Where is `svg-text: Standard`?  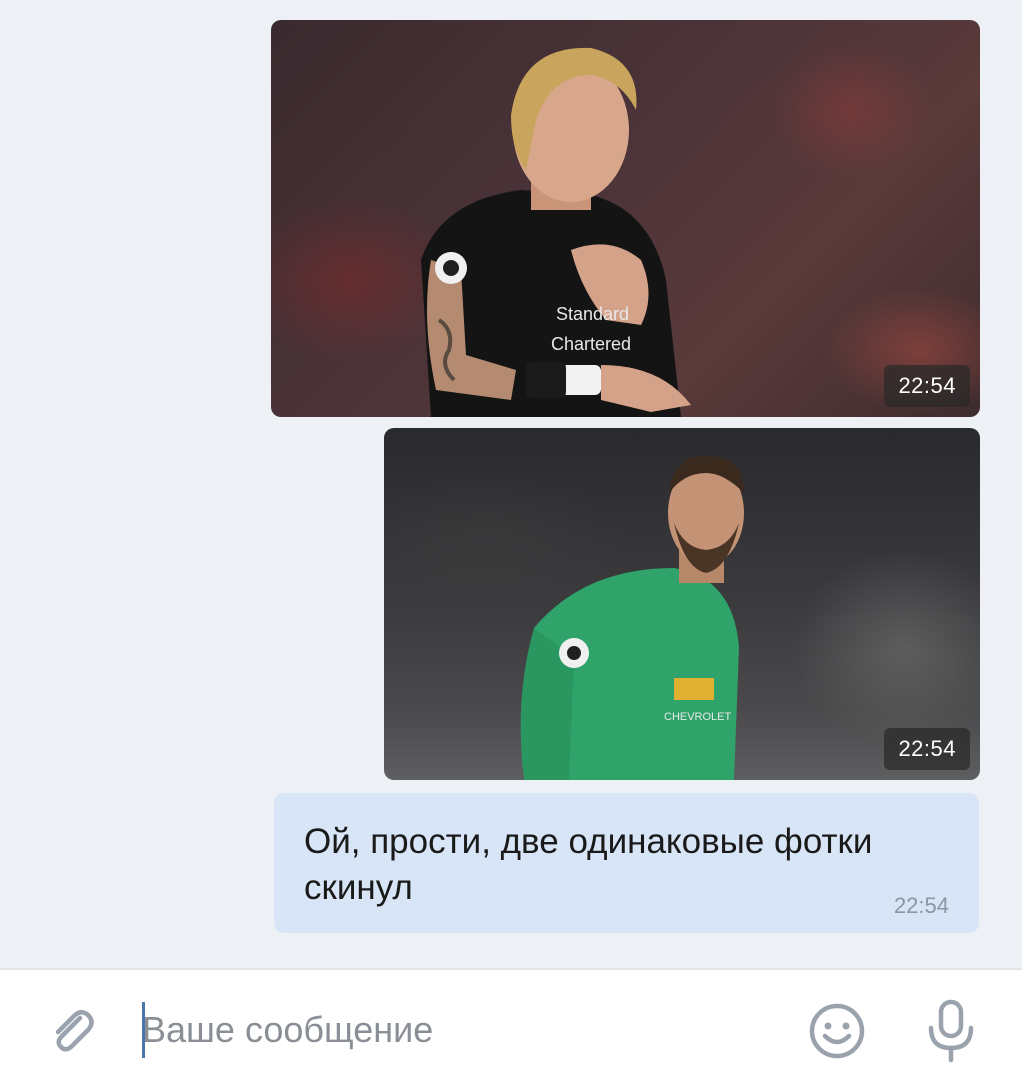 svg-text: Standard is located at coordinates (592, 314).